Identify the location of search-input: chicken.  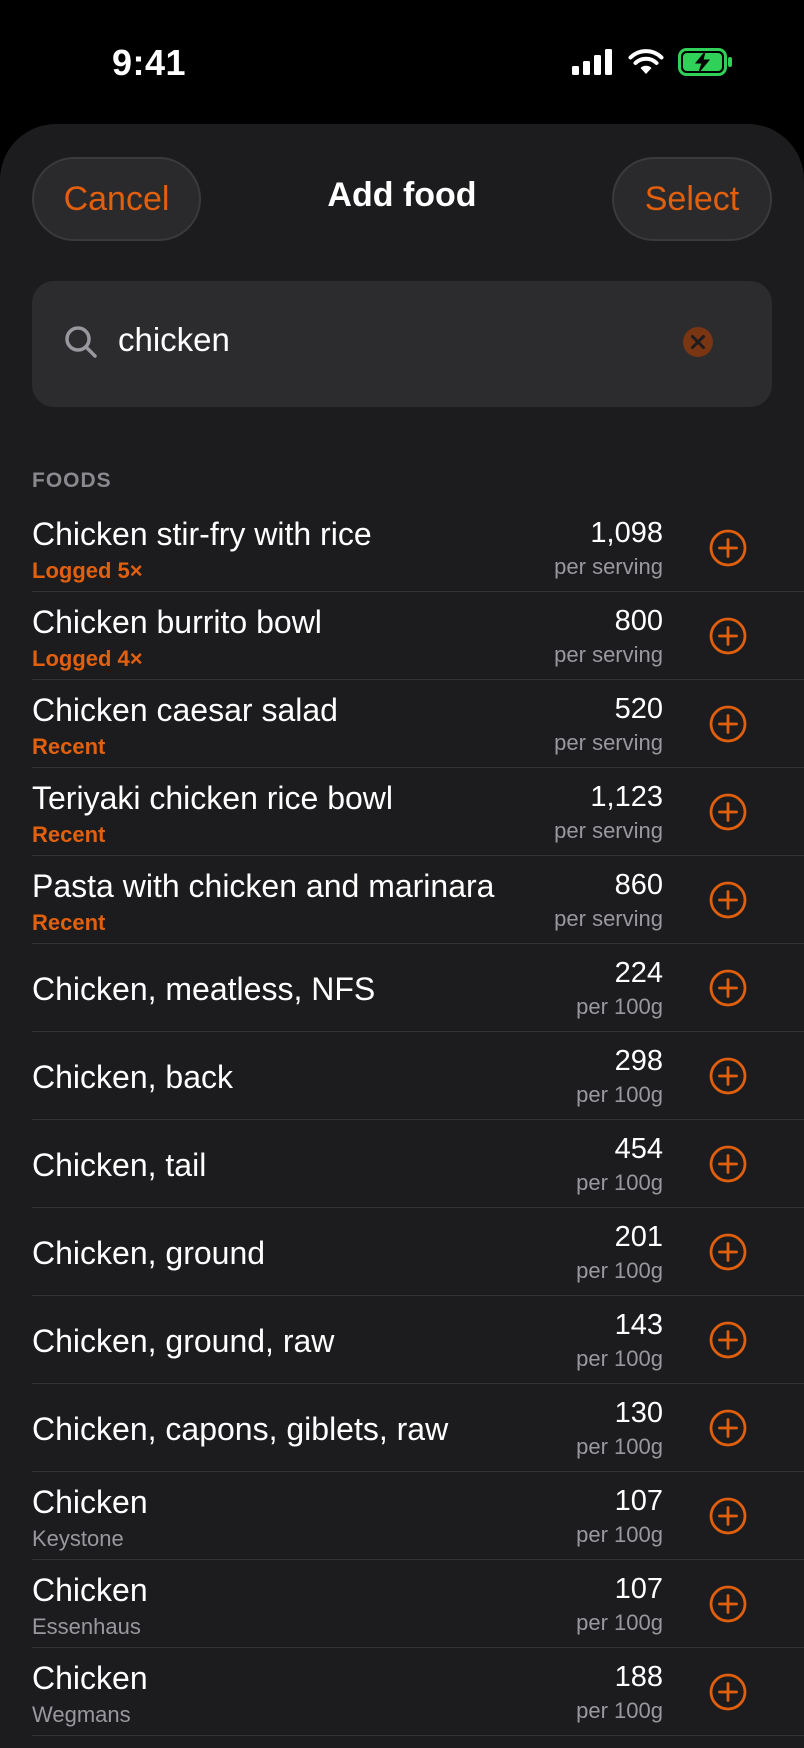
(174, 340).